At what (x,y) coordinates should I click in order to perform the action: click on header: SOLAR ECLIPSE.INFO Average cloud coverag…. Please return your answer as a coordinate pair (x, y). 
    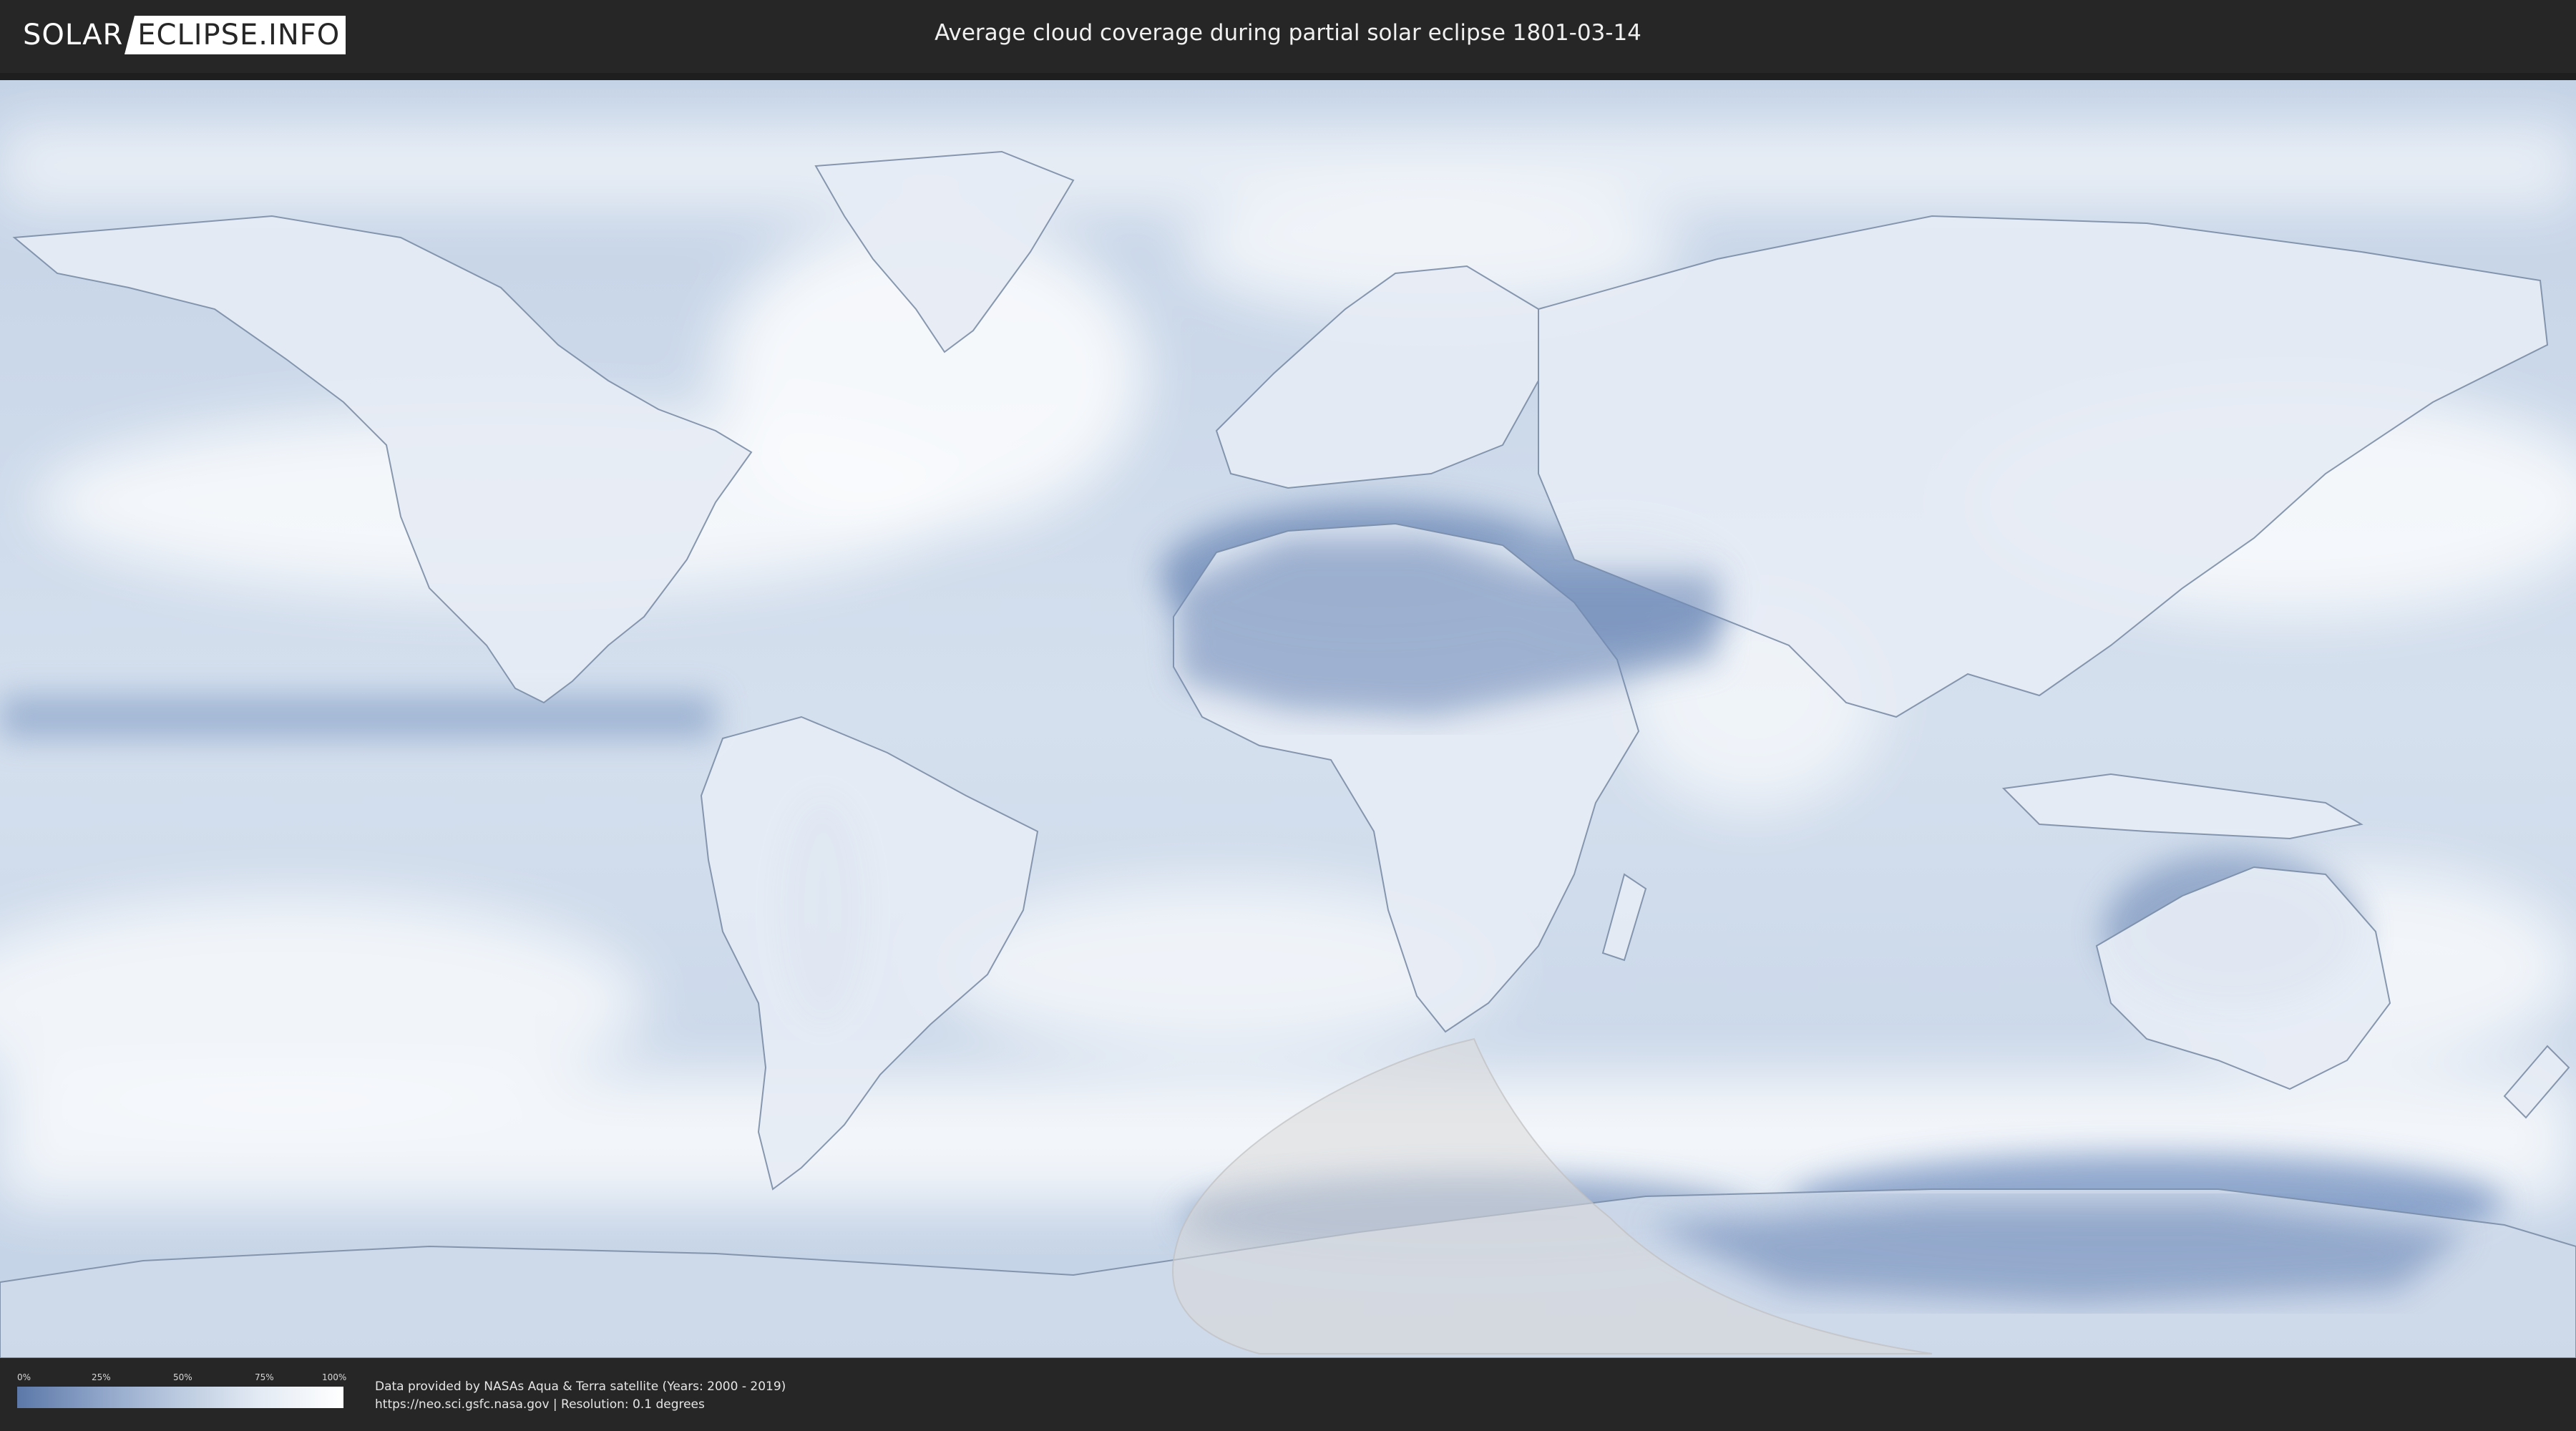
    Looking at the image, I should click on (1288, 36).